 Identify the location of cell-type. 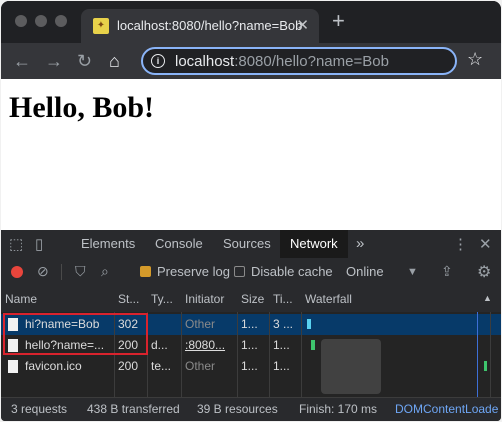
(164, 324).